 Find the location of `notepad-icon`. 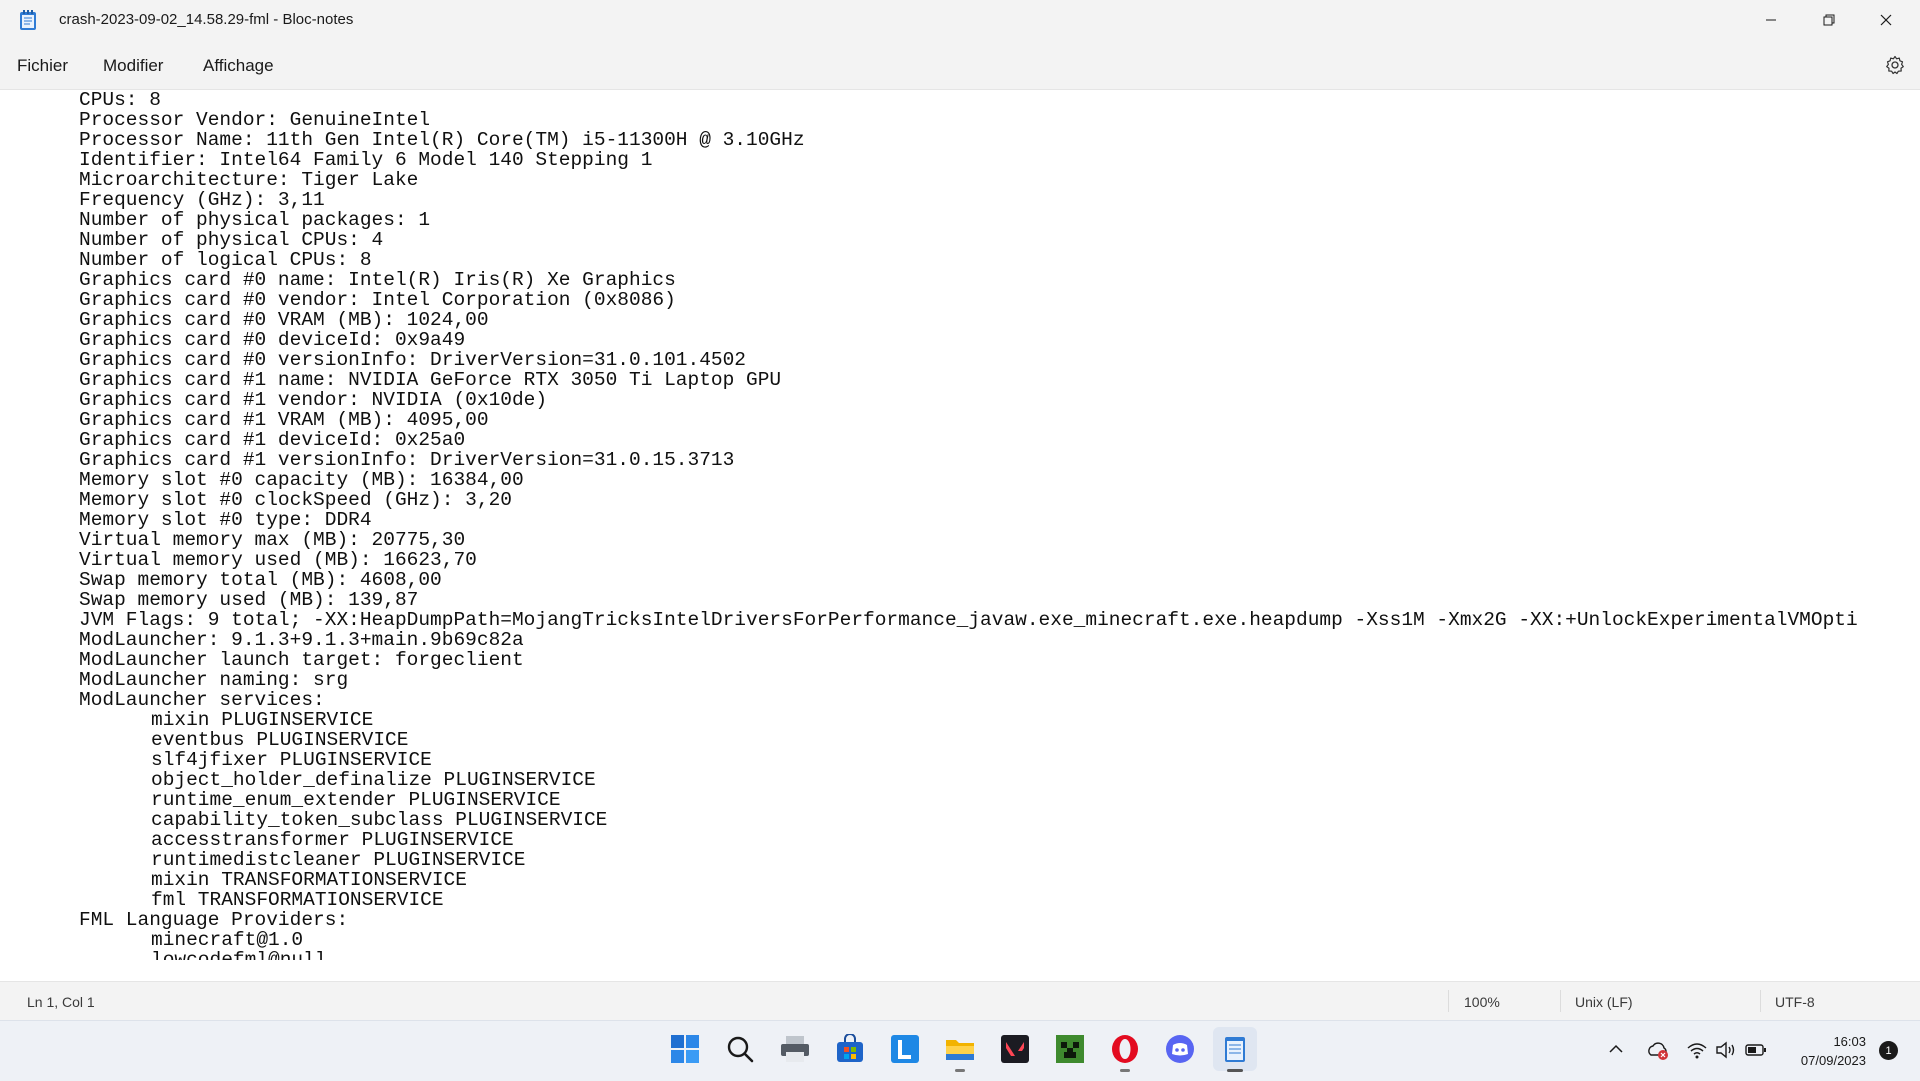

notepad-icon is located at coordinates (1235, 1049).